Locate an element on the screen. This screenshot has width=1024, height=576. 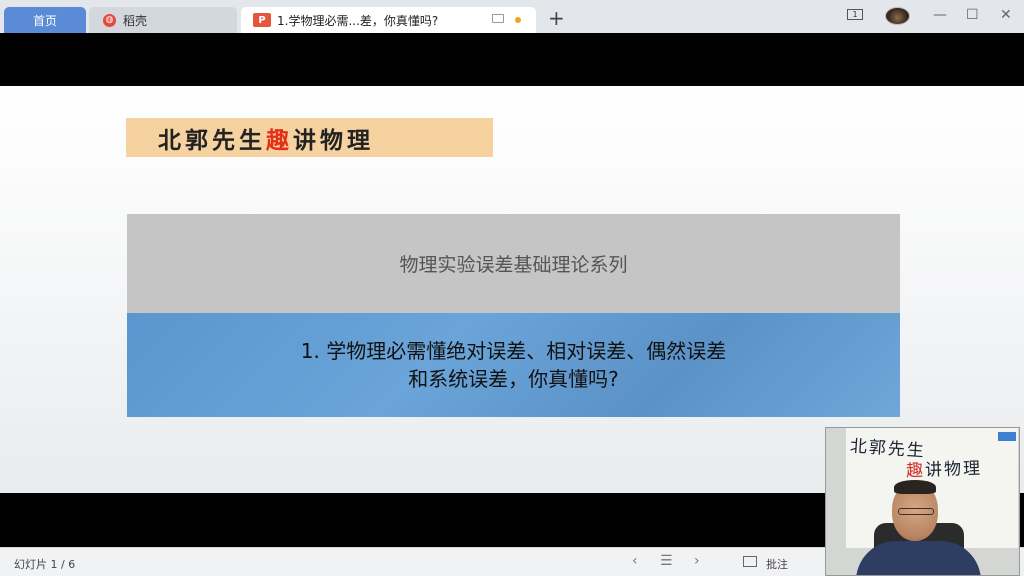
series-title-box: 物理实验误差基础理论系列 is located at coordinates (513, 263).